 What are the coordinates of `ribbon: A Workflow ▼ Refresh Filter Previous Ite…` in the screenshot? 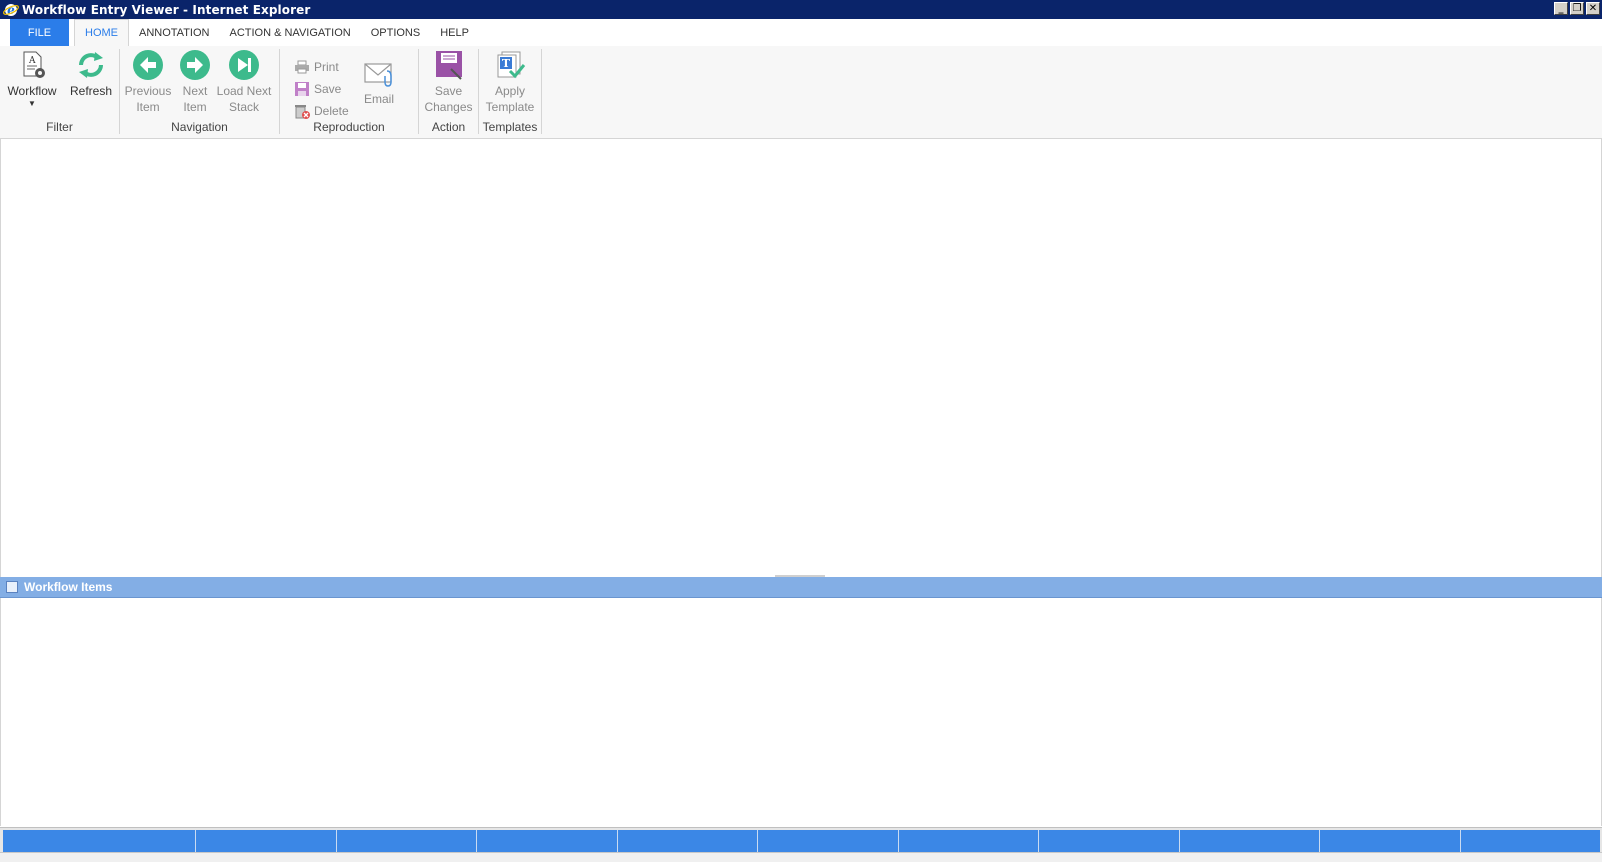 It's located at (801, 92).